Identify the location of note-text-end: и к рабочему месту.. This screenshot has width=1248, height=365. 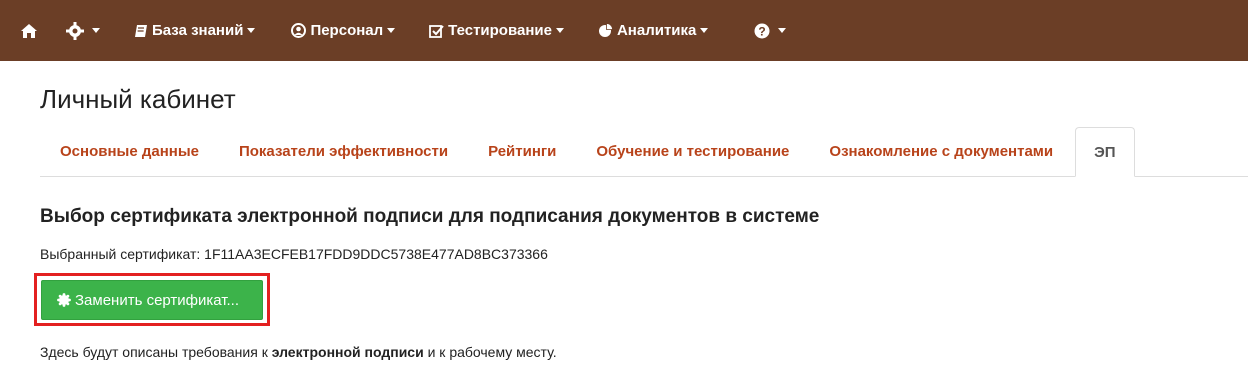
(490, 352).